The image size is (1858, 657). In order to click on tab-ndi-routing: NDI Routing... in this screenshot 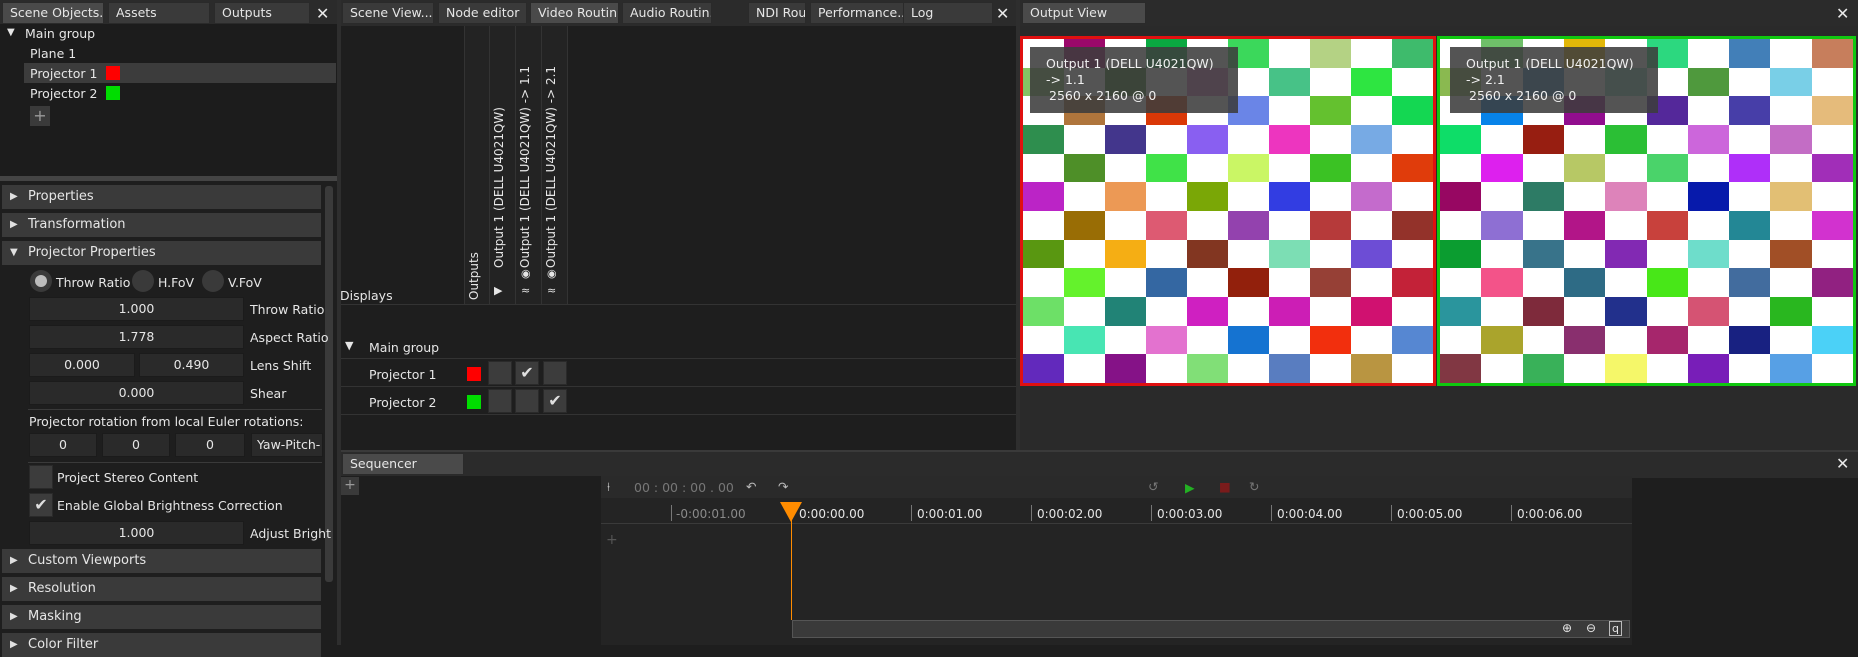, I will do `click(777, 13)`.